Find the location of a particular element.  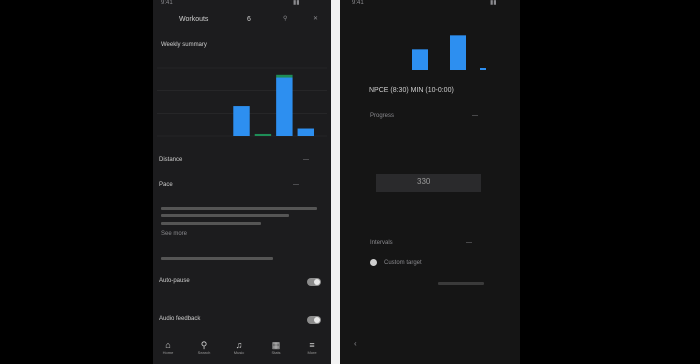

nav-search: ⚲ Search is located at coordinates (204, 350).